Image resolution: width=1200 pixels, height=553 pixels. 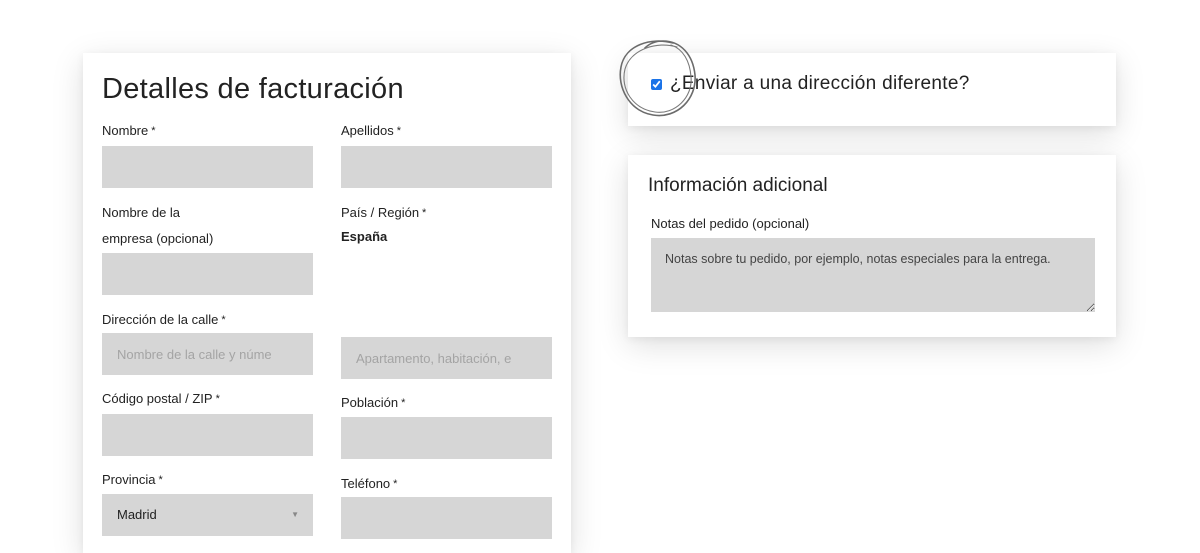 What do you see at coordinates (370, 402) in the screenshot?
I see `city-label-text: Población` at bounding box center [370, 402].